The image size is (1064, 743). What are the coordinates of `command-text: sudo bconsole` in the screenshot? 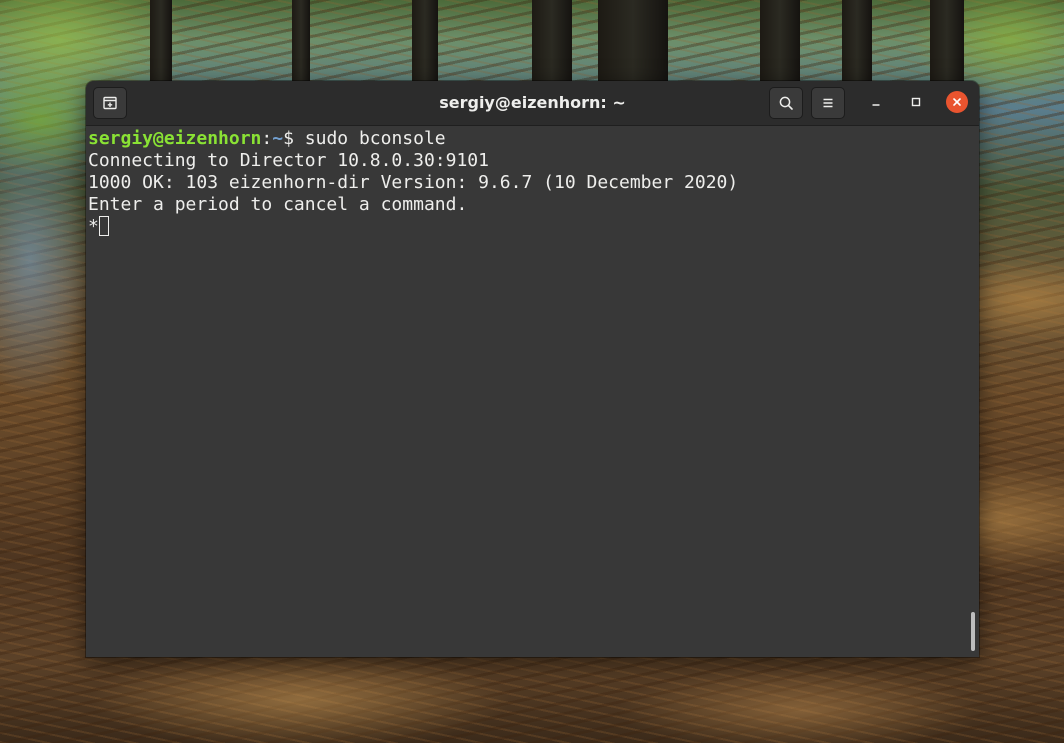 It's located at (375, 138).